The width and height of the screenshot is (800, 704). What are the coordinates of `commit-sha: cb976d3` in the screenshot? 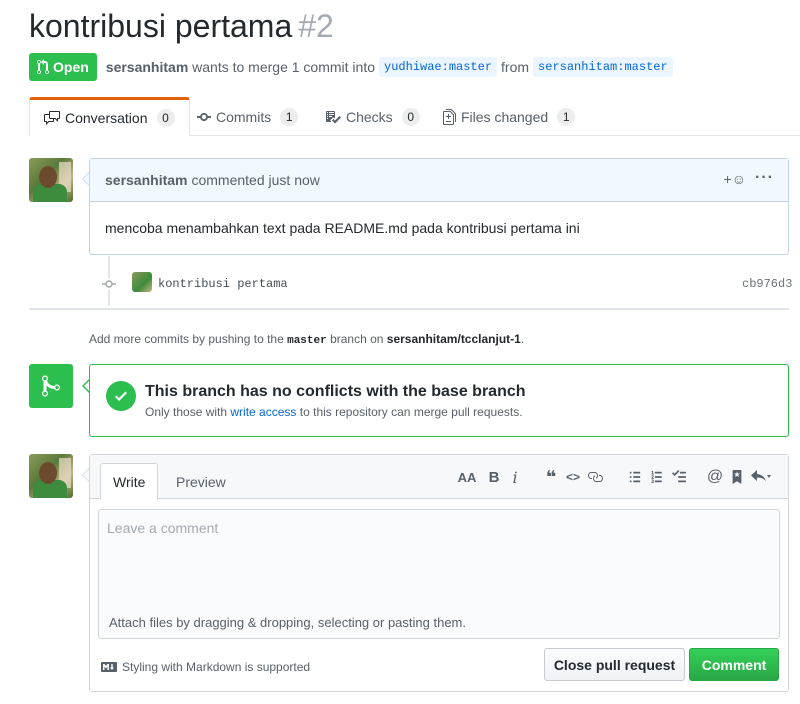 It's located at (767, 284).